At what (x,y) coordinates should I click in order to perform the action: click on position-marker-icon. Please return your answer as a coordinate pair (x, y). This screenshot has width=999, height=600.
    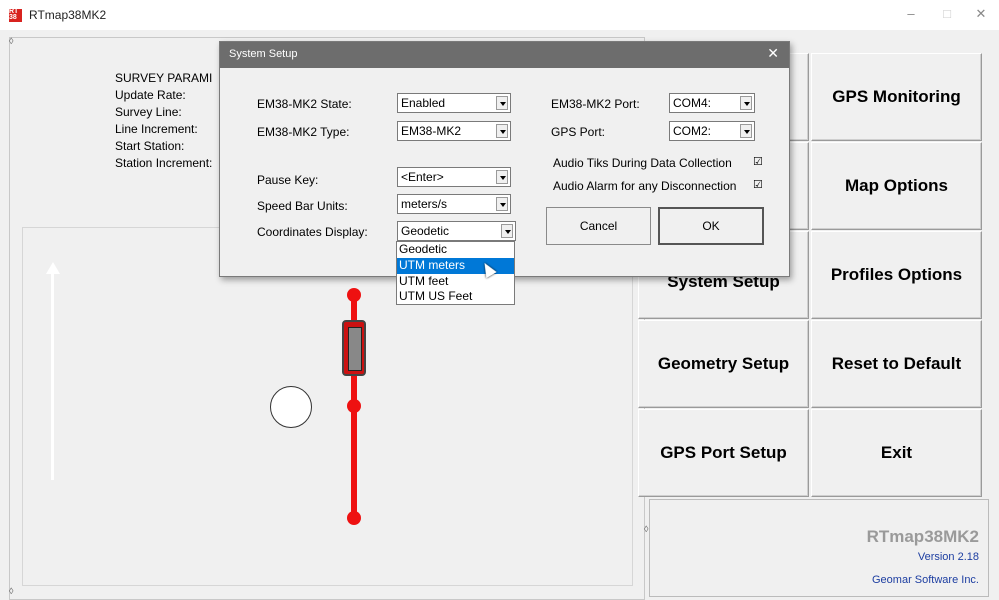
    Looking at the image, I should click on (291, 407).